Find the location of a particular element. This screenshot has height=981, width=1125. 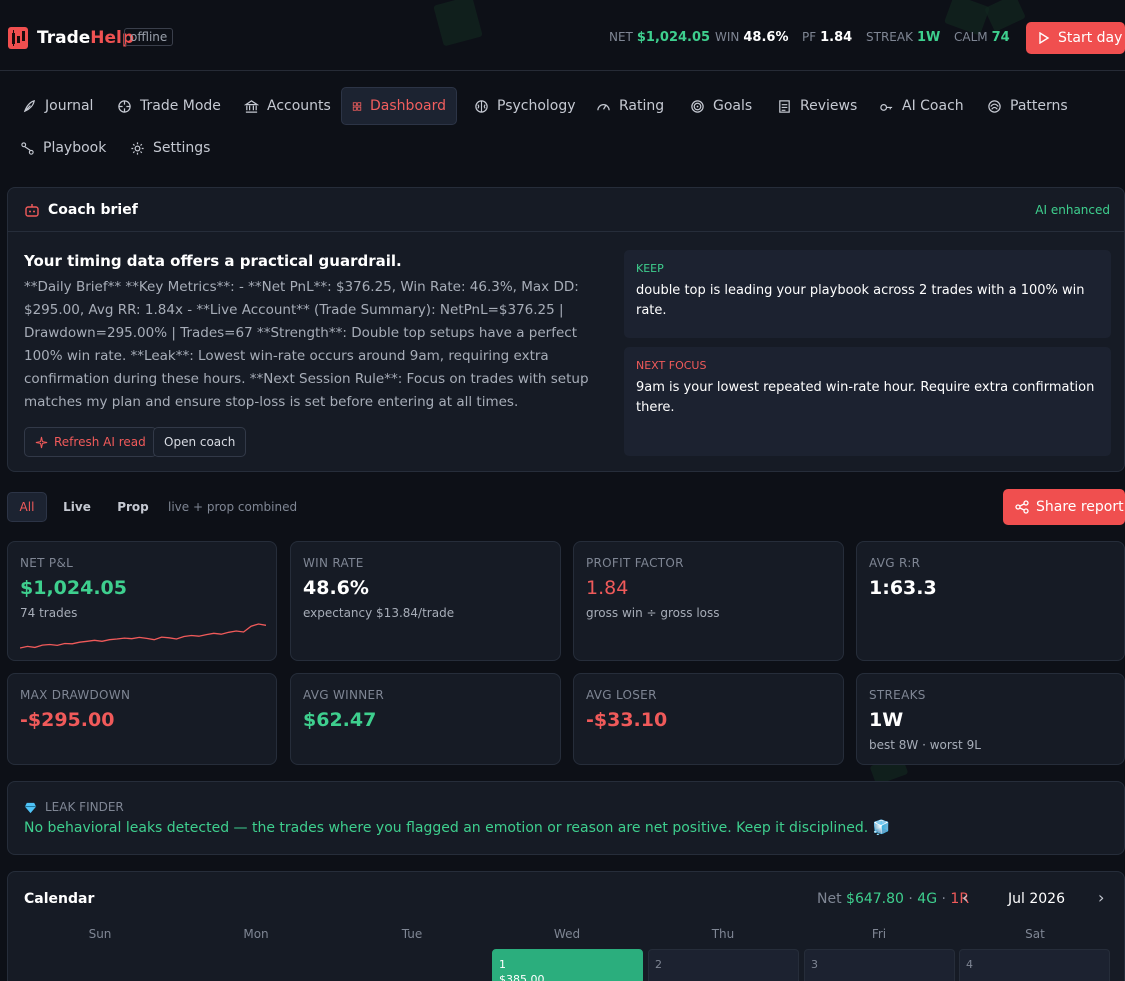

metric-label: AVG WINNER is located at coordinates (344, 695).